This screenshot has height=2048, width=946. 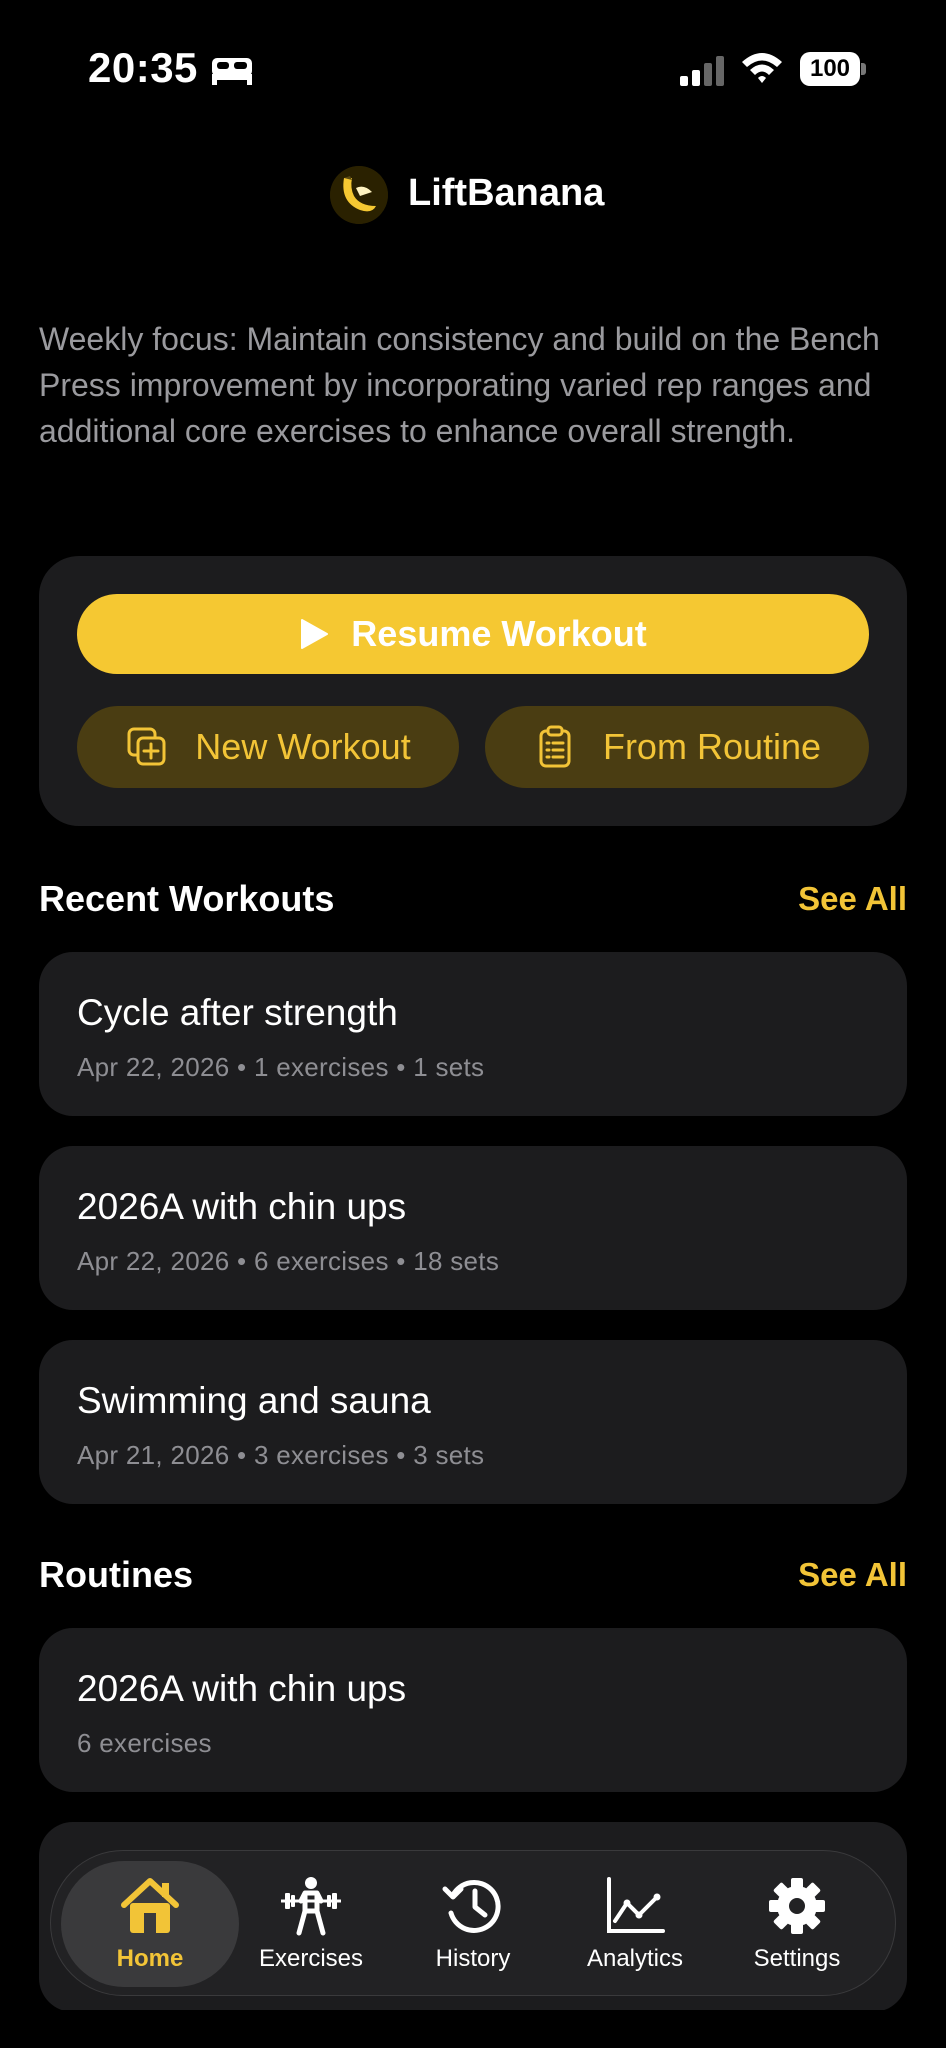 What do you see at coordinates (762, 68) in the screenshot?
I see `wifi-icon` at bounding box center [762, 68].